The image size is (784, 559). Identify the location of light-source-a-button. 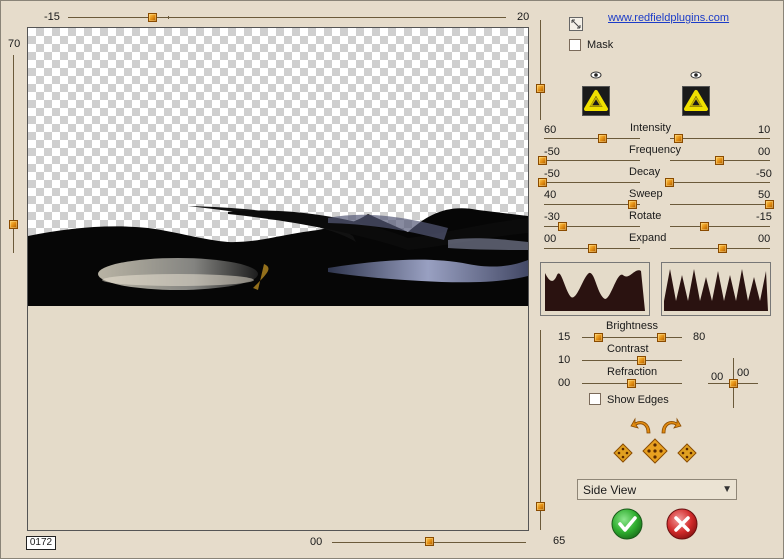
(596, 101).